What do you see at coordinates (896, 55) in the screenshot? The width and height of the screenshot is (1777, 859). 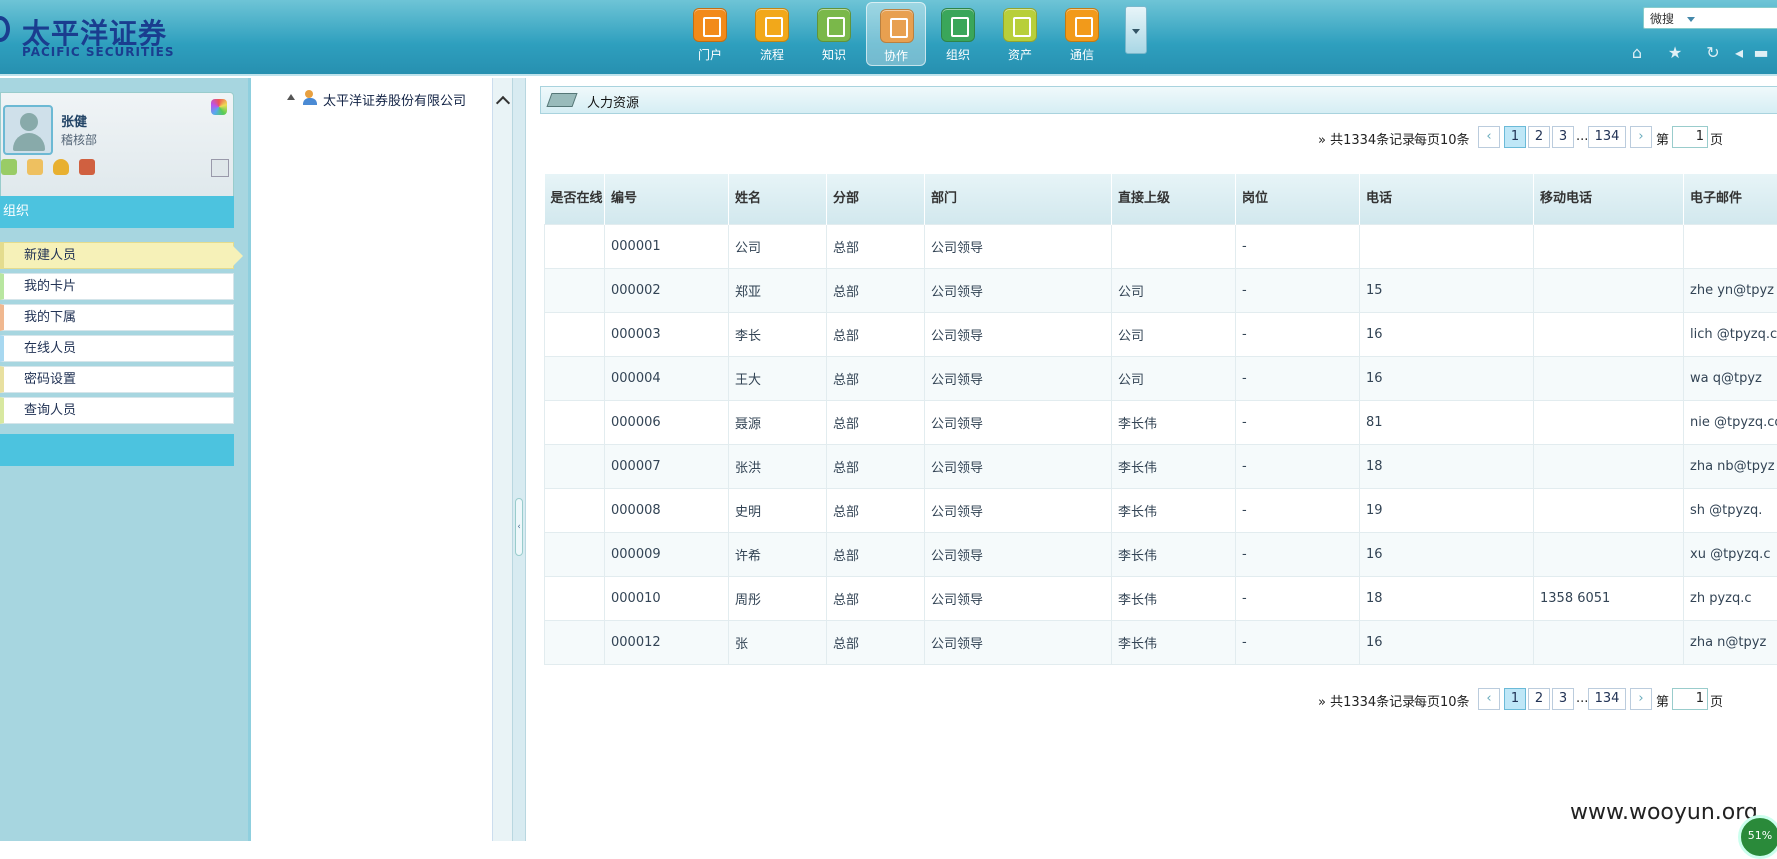 I see `nav-label: 协作` at bounding box center [896, 55].